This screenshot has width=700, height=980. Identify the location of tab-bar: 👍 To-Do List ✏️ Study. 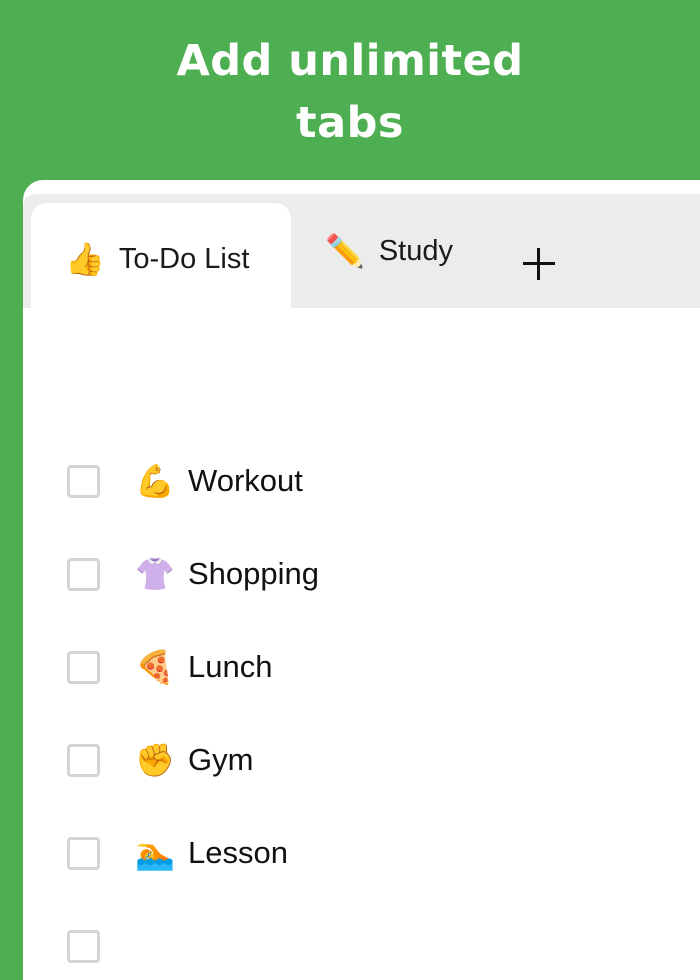
(361, 260).